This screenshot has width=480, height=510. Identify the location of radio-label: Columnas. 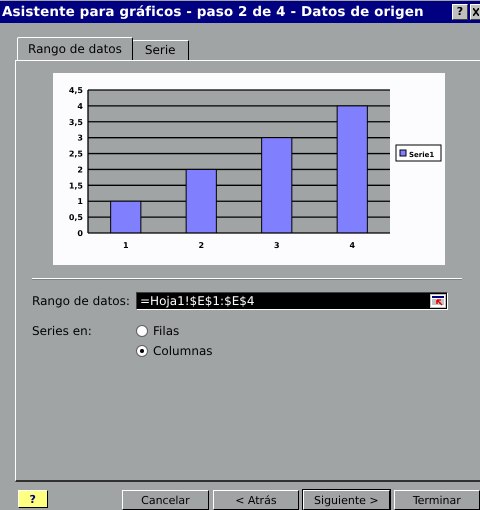
(183, 351).